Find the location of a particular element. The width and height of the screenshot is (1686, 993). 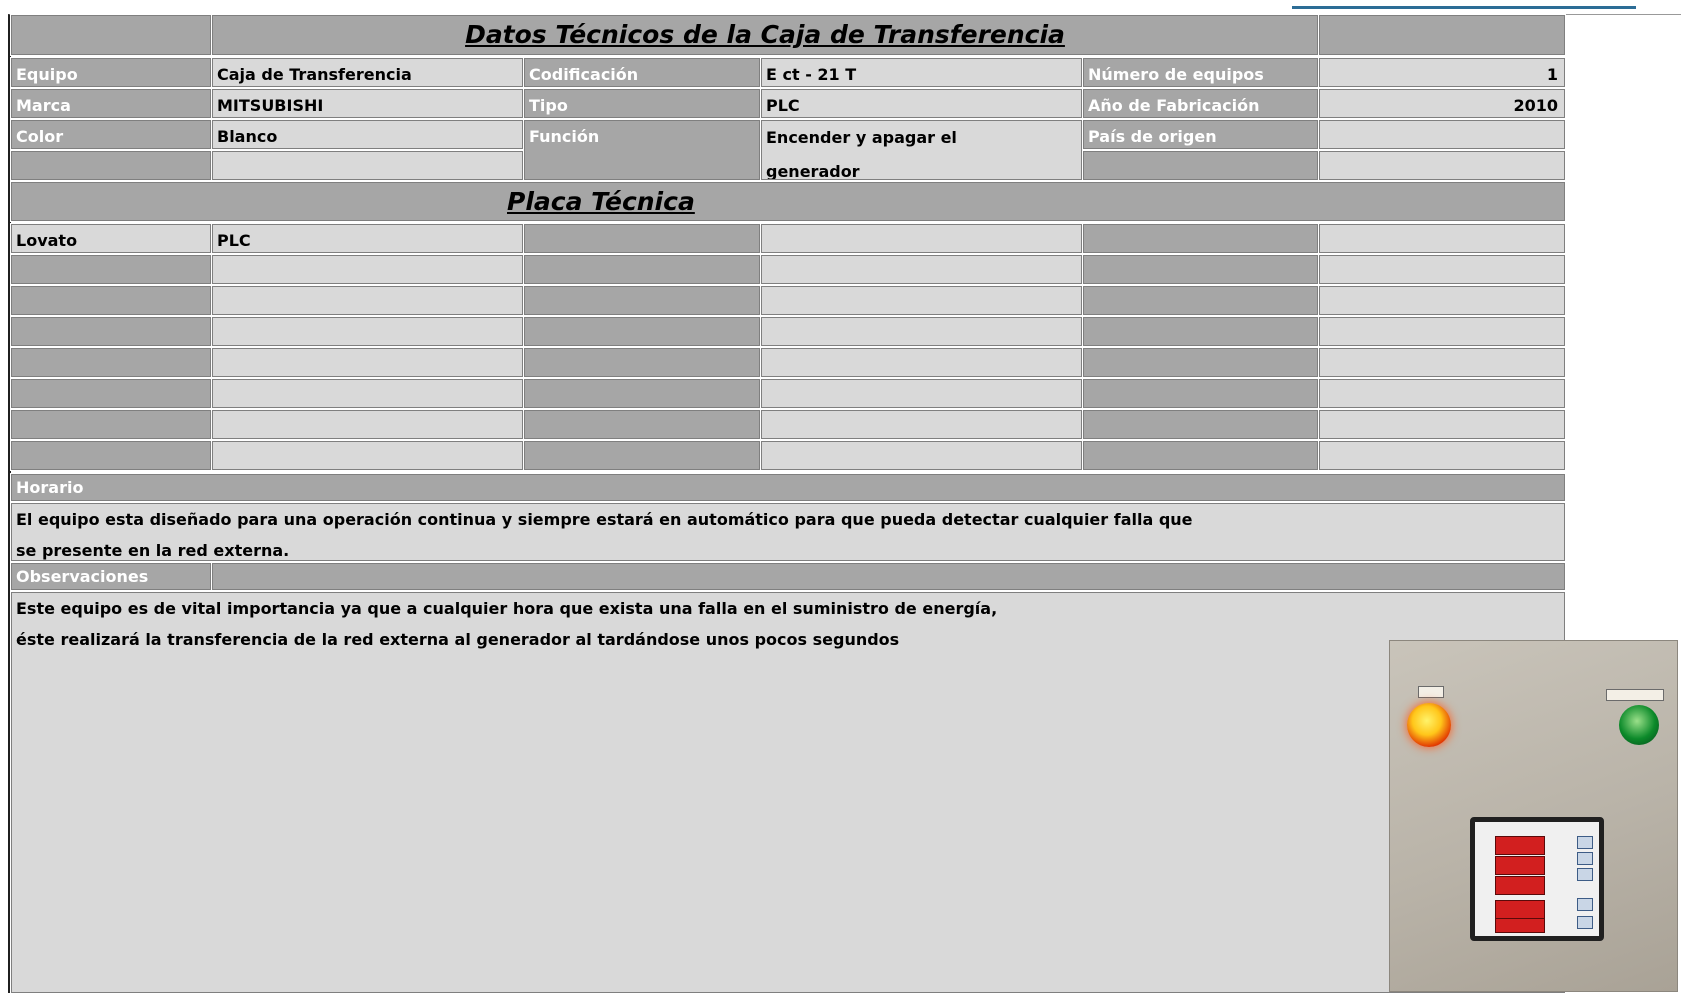

title-blank-right is located at coordinates (1442, 35).